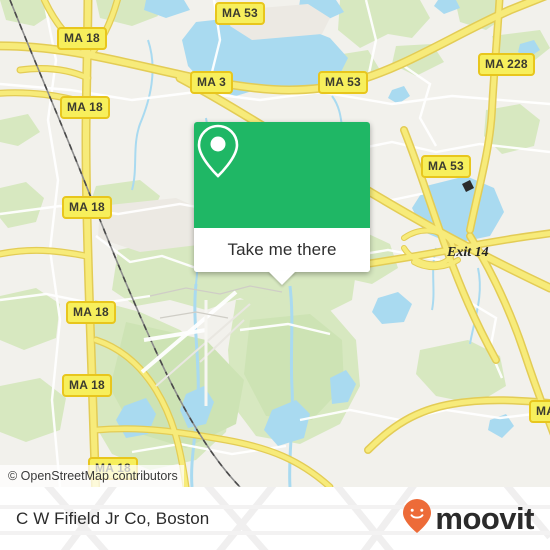 This screenshot has height=550, width=550. Describe the element at coordinates (506, 64) in the screenshot. I see `road-shield-ma228: MA 228` at that location.